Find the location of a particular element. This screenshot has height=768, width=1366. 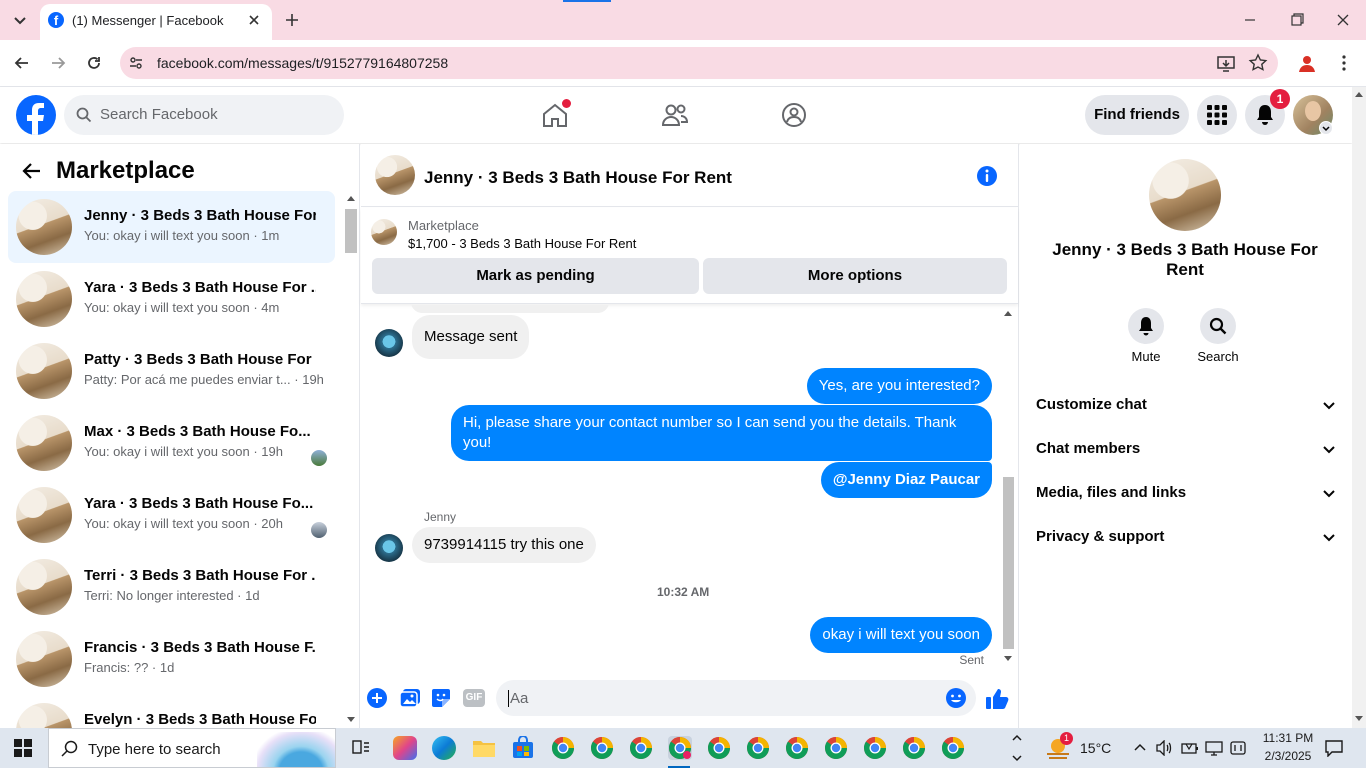

notification-center-button is located at coordinates (1334, 748).